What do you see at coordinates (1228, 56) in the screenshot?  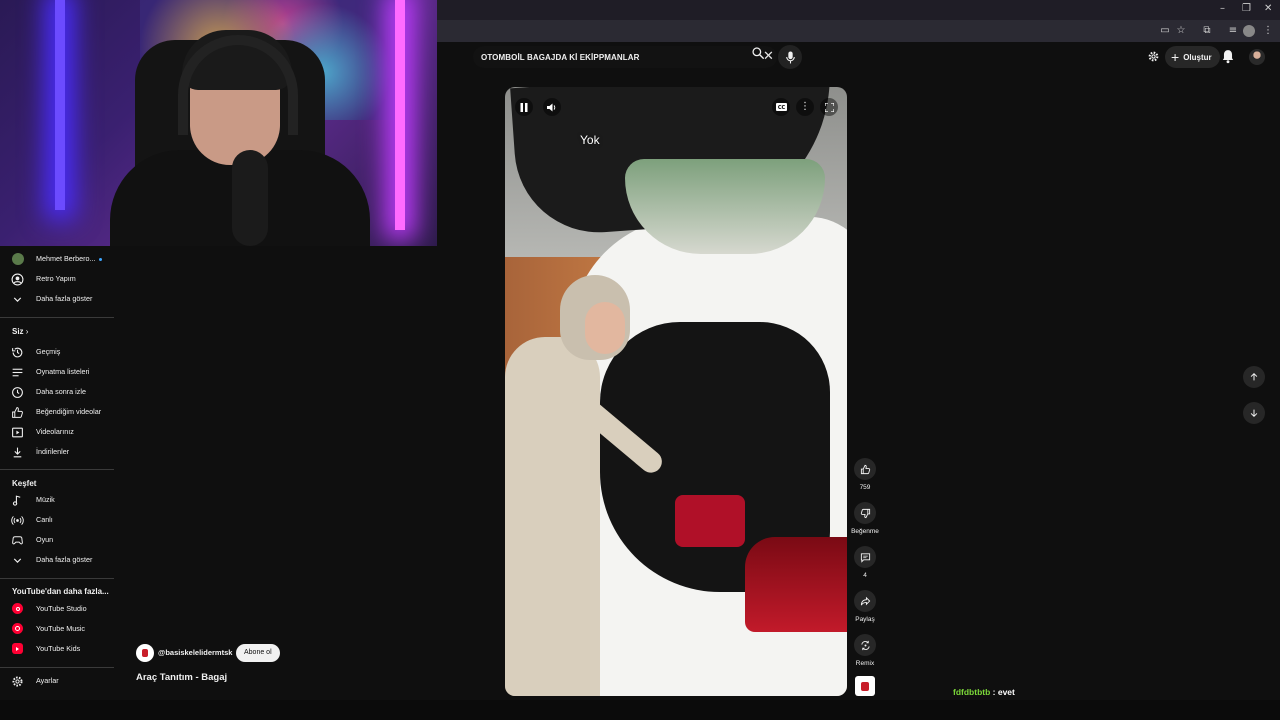 I see `notifications-bell-icon` at bounding box center [1228, 56].